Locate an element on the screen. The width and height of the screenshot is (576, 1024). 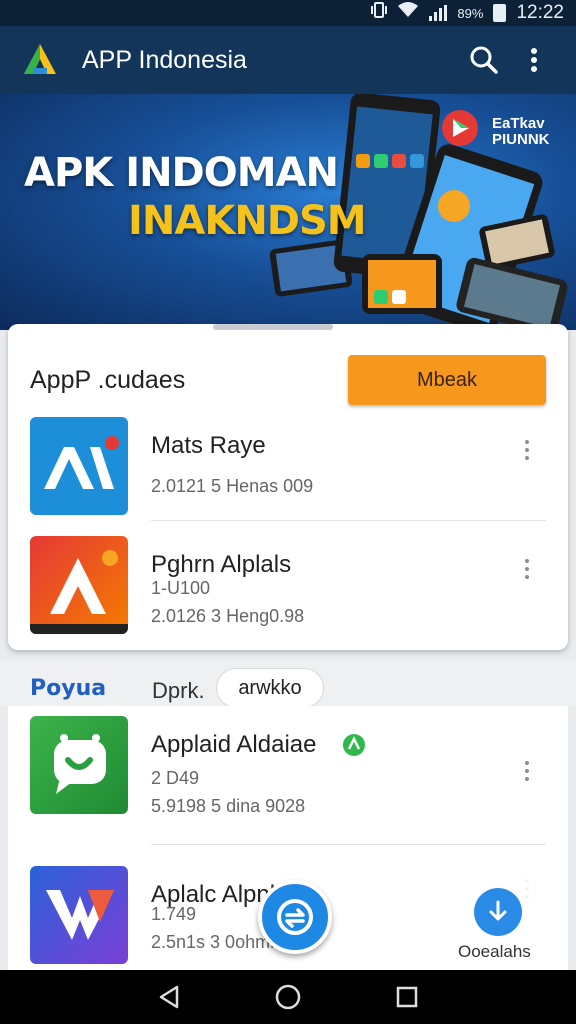
app-meta: 2 D49 is located at coordinates (175, 778).